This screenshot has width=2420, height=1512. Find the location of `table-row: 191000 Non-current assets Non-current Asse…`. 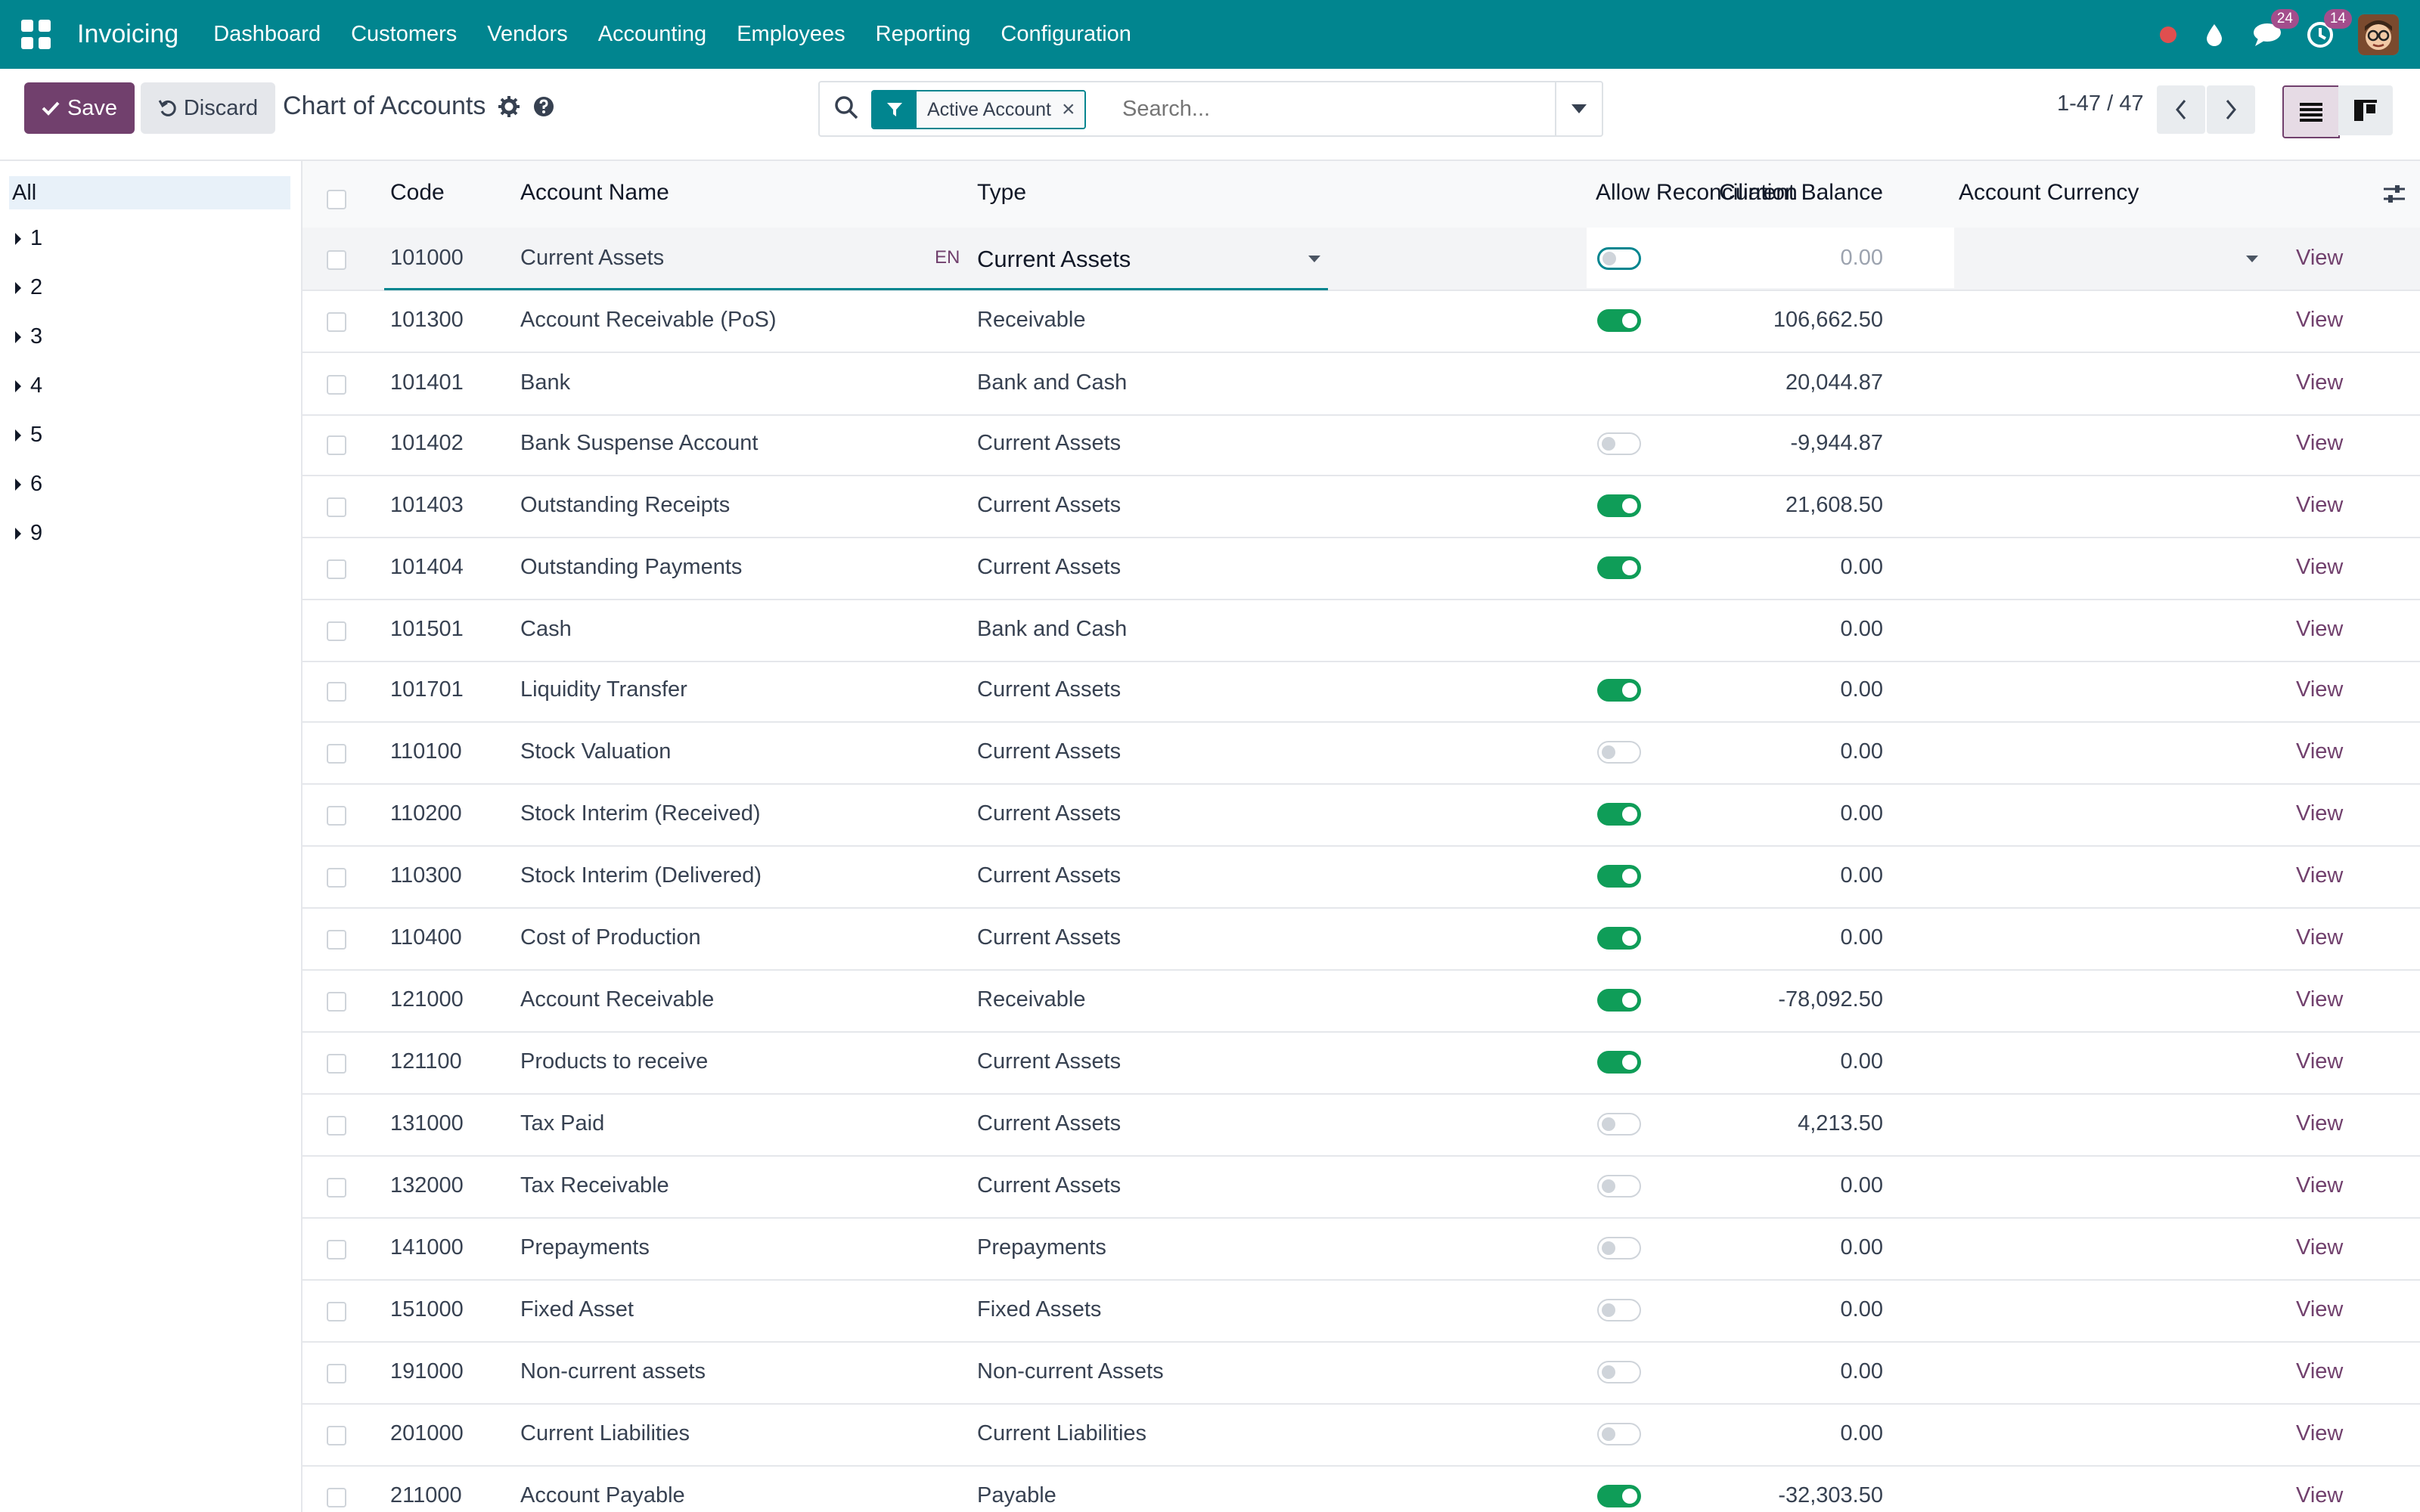

table-row: 191000 Non-current assets Non-current Asse… is located at coordinates (1361, 1373).